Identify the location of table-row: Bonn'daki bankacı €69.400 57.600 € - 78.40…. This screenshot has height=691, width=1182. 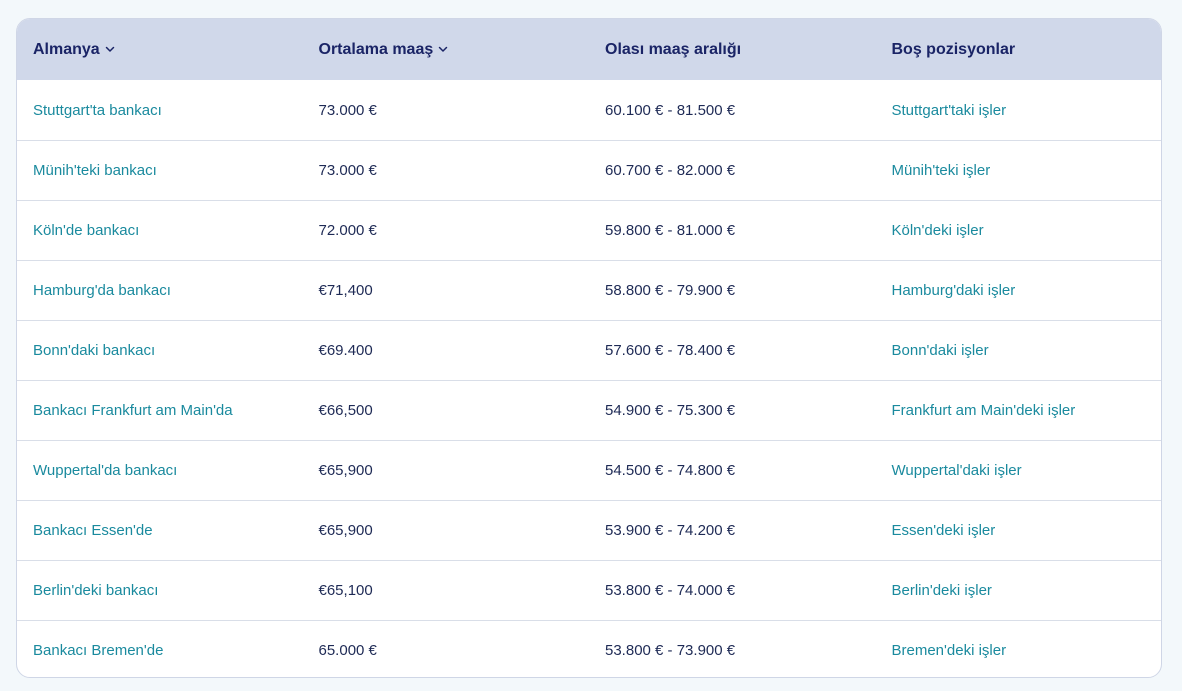
(589, 350).